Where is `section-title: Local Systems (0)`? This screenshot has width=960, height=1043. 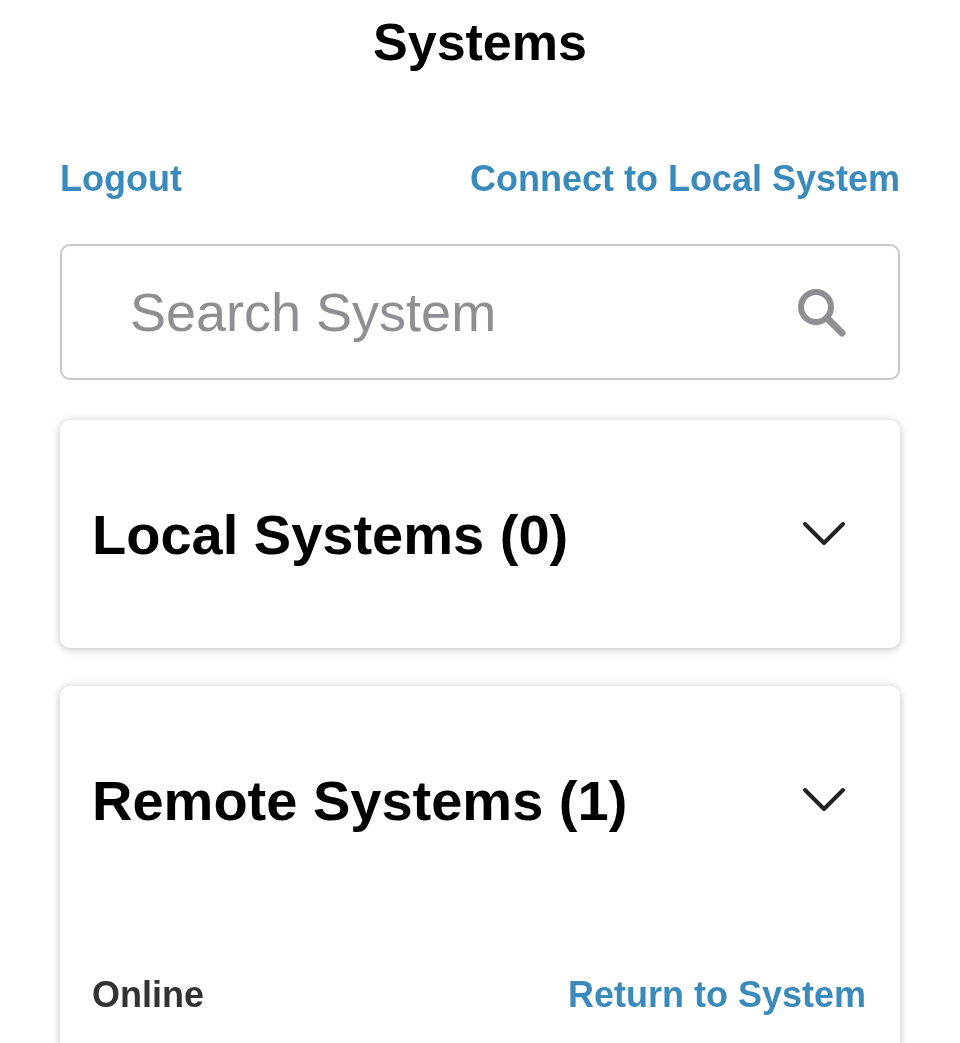
section-title: Local Systems (0) is located at coordinates (330, 534).